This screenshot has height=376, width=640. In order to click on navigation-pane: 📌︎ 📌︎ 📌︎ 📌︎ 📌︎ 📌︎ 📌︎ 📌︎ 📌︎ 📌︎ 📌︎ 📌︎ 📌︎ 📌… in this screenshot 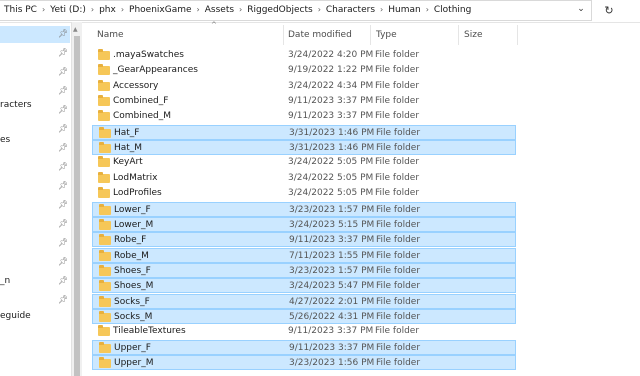, I will do `click(41, 199)`.